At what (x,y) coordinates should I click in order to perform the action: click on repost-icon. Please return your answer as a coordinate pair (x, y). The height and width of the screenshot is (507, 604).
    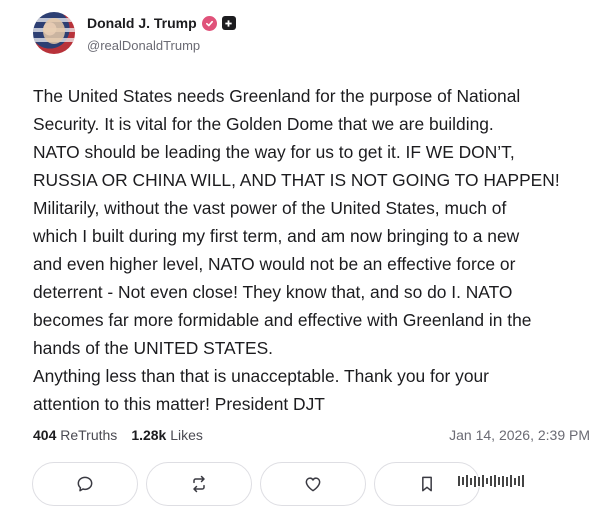
    Looking at the image, I should click on (199, 484).